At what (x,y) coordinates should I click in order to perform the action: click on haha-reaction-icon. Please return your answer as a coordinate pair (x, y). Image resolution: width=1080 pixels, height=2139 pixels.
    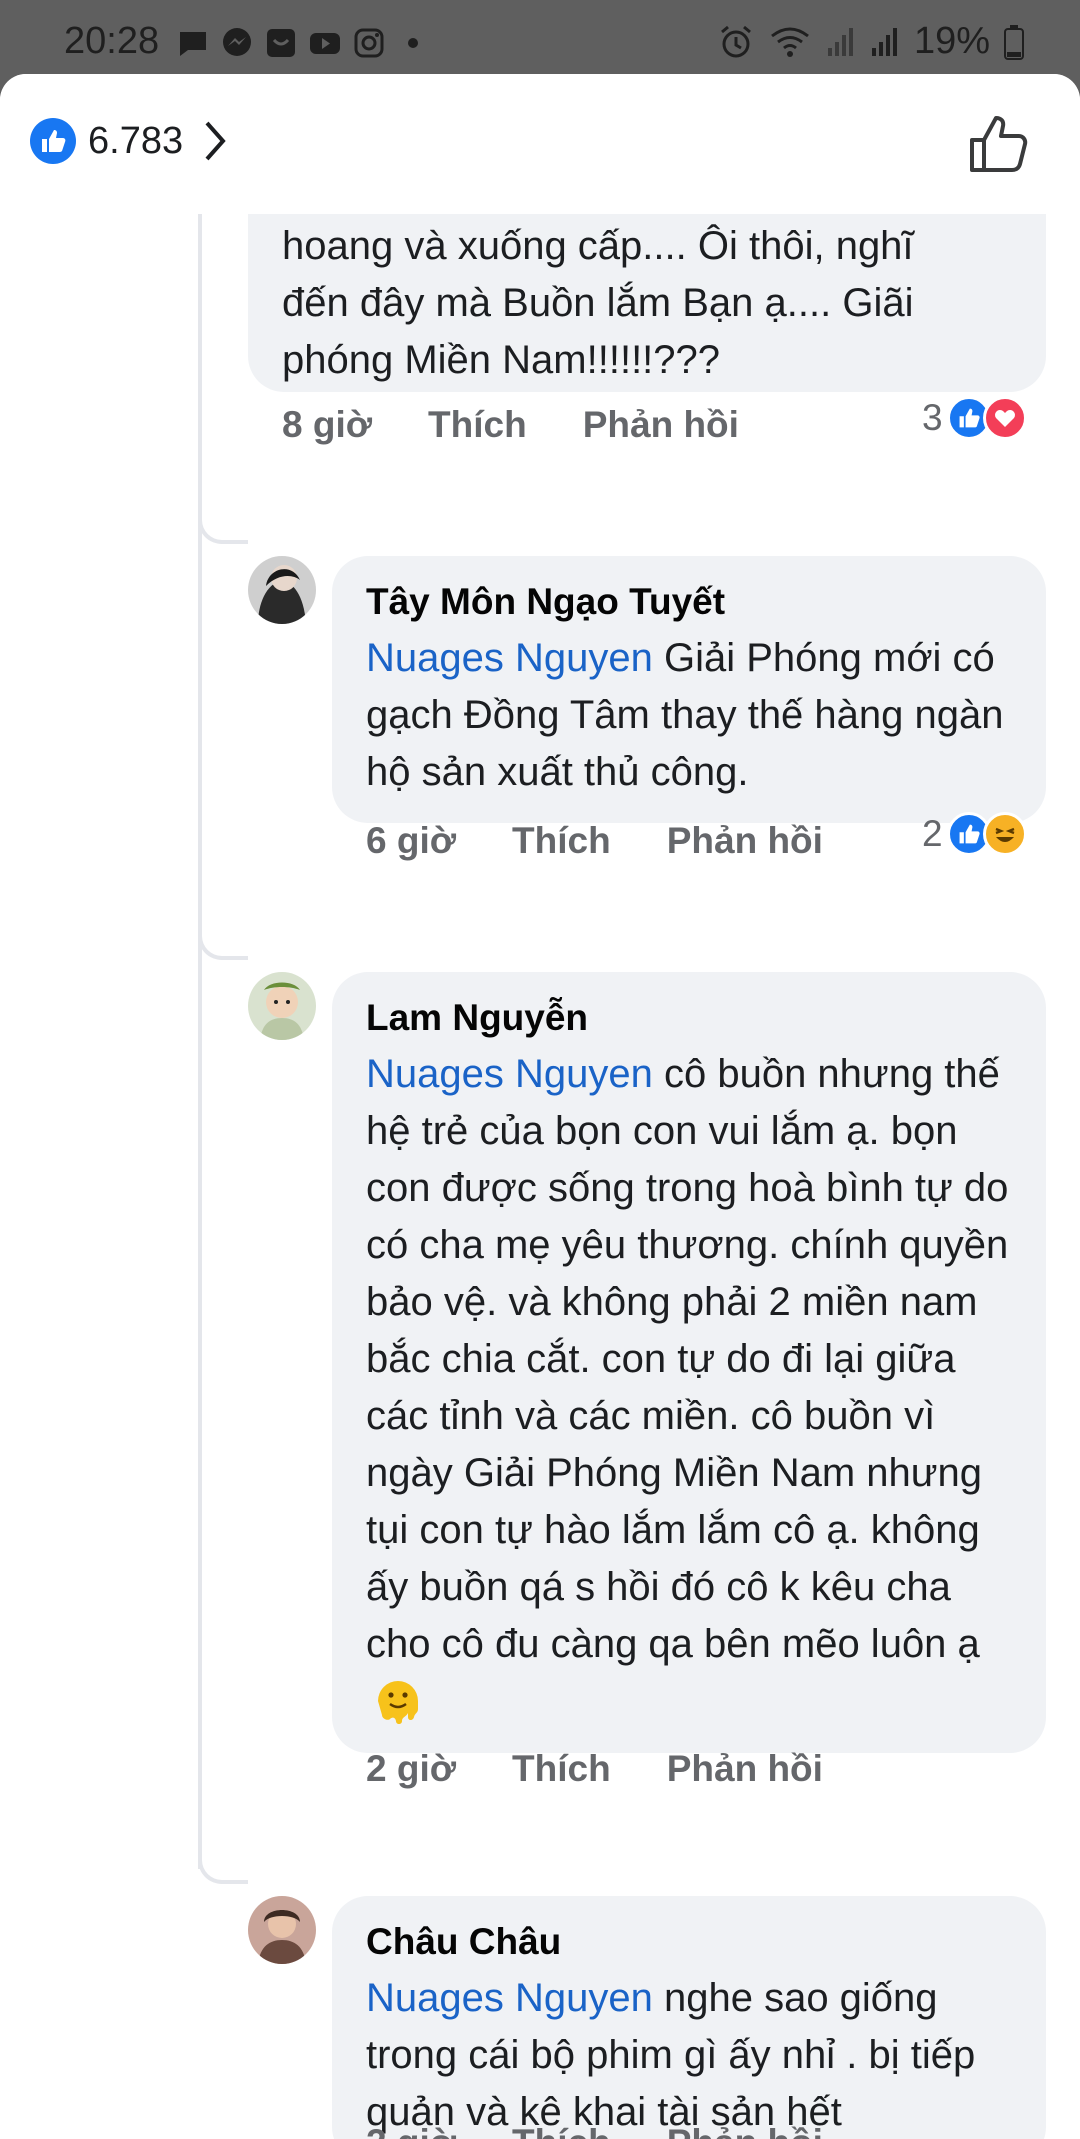
    Looking at the image, I should click on (1004, 834).